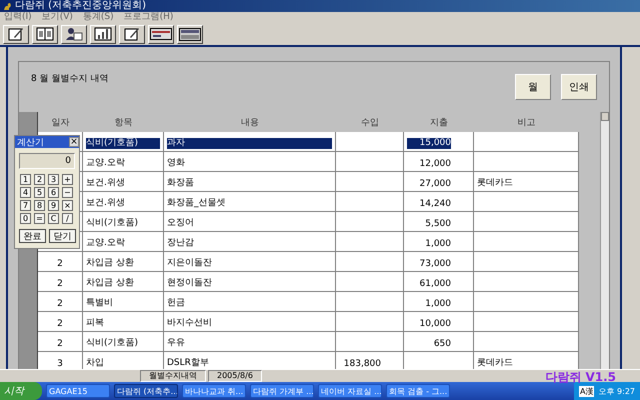 Image resolution: width=640 pixels, height=400 pixels. I want to click on calculator-key: C, so click(53, 218).